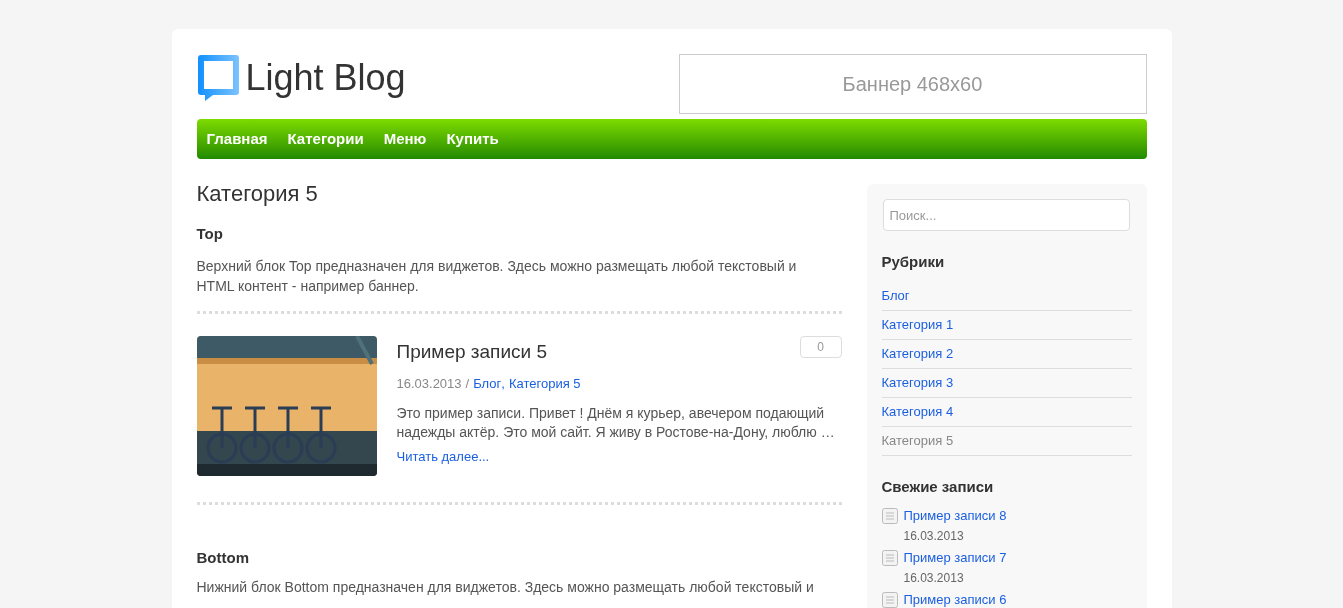 Image resolution: width=1343 pixels, height=608 pixels. Describe the element at coordinates (471, 351) in the screenshot. I see `post-title: Пример записи 5` at that location.